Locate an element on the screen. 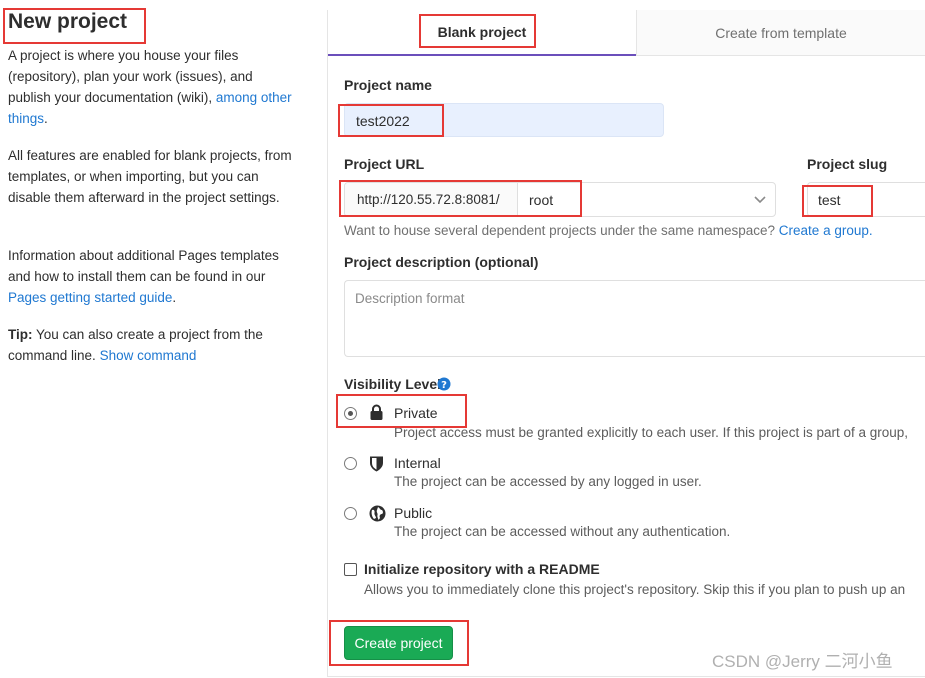  page-title: New project is located at coordinates (68, 21).